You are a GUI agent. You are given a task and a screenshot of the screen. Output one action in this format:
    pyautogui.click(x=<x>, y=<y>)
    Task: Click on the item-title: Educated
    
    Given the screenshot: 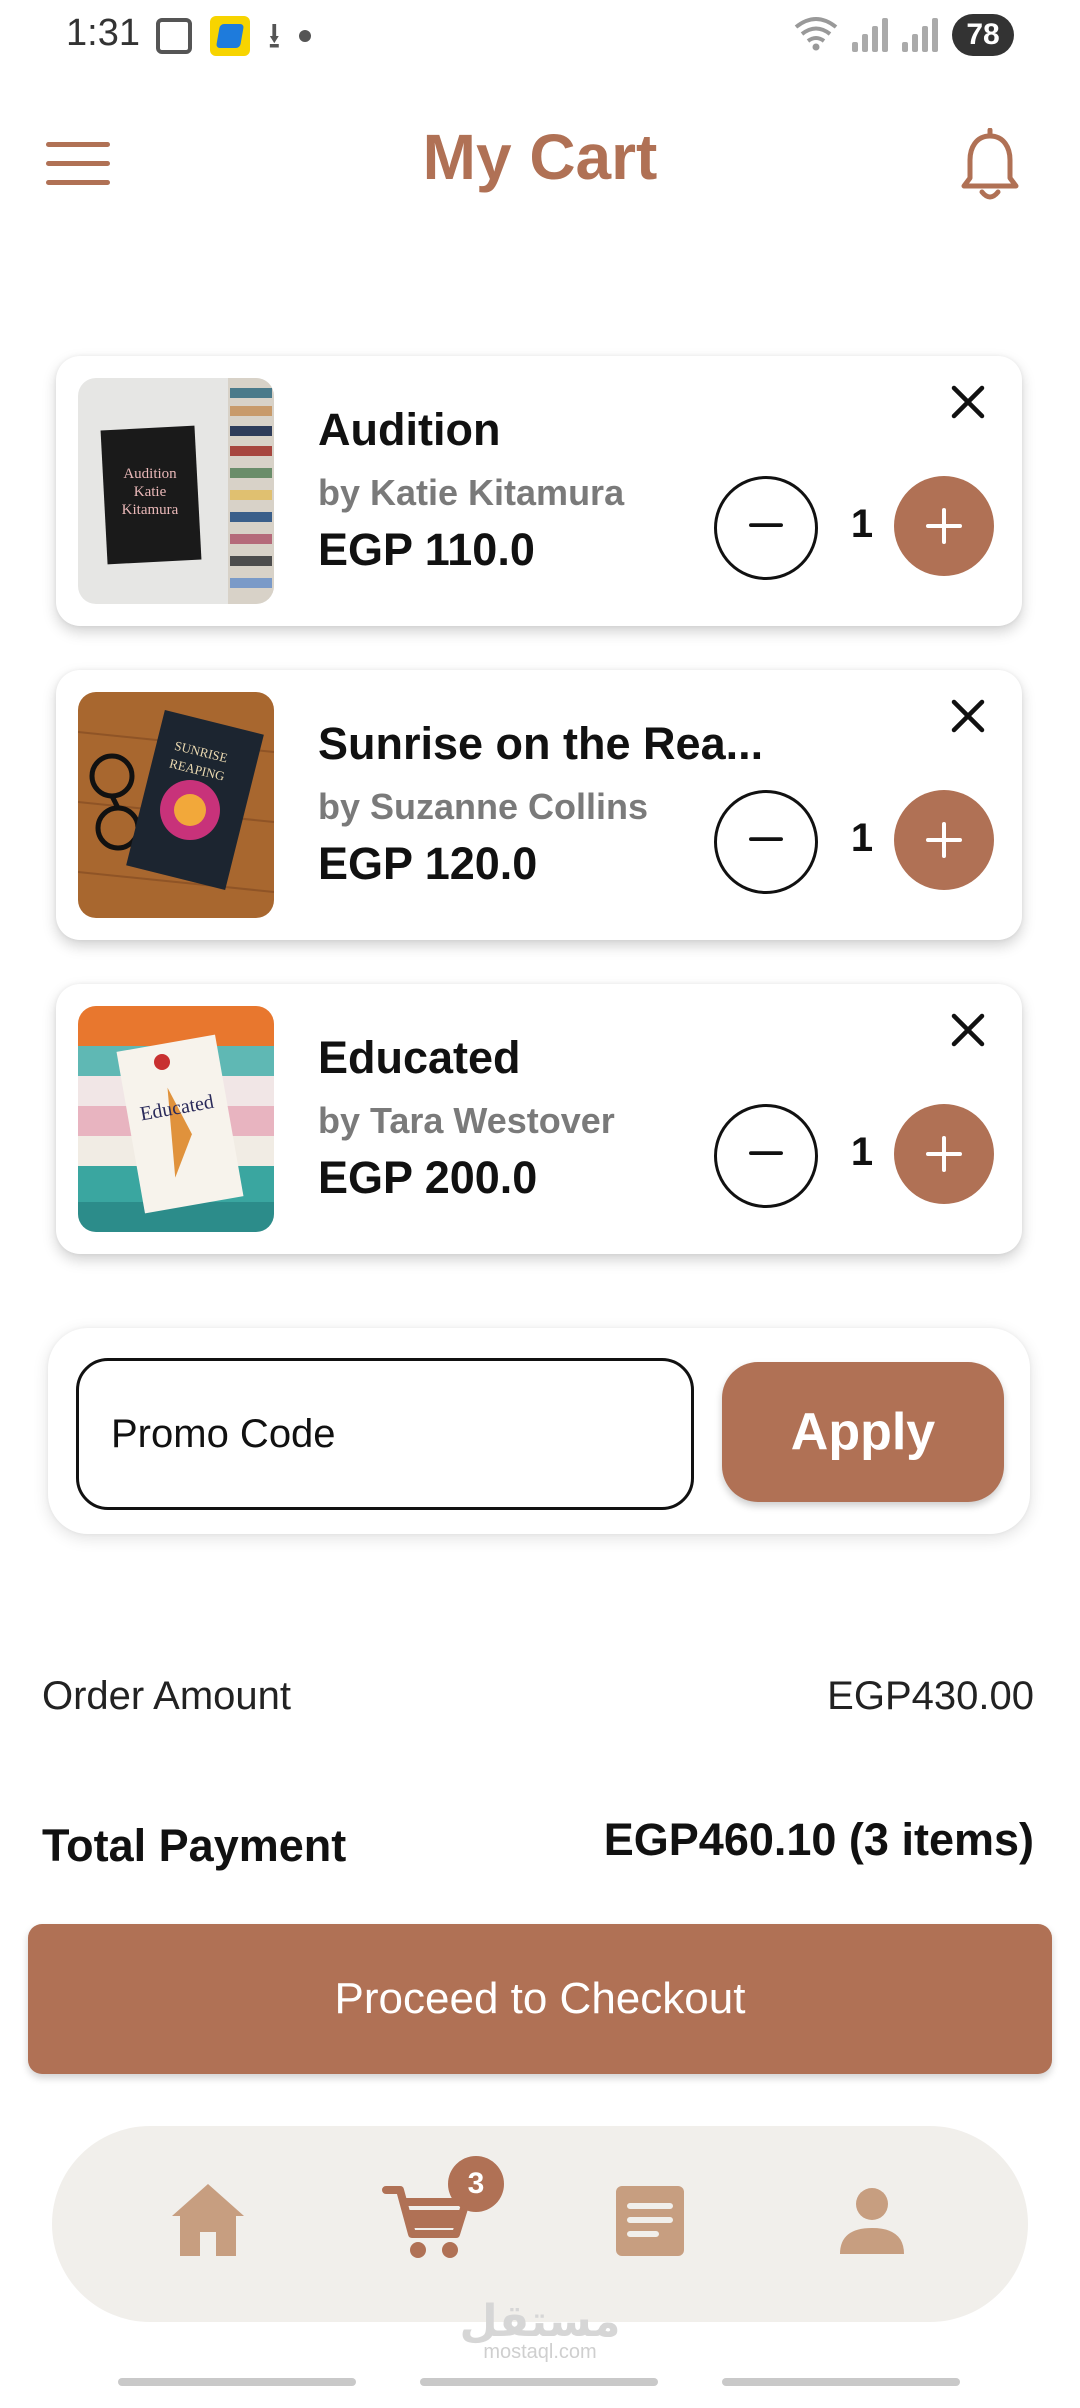 What is the action you would take?
    pyautogui.click(x=419, y=1057)
    